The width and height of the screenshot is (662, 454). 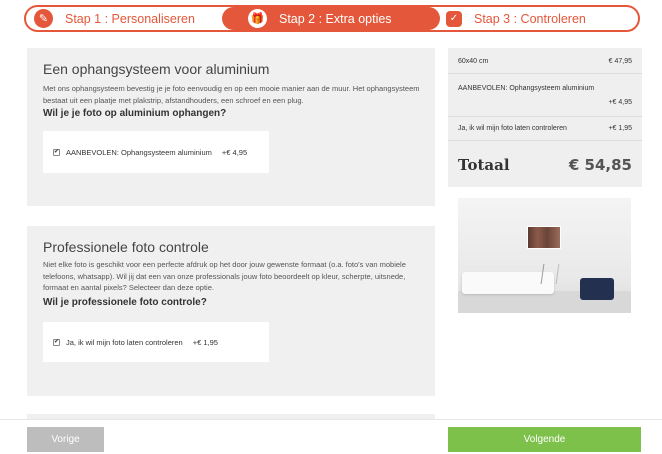 I want to click on summary-row-value: € 47,95, so click(x=620, y=61).